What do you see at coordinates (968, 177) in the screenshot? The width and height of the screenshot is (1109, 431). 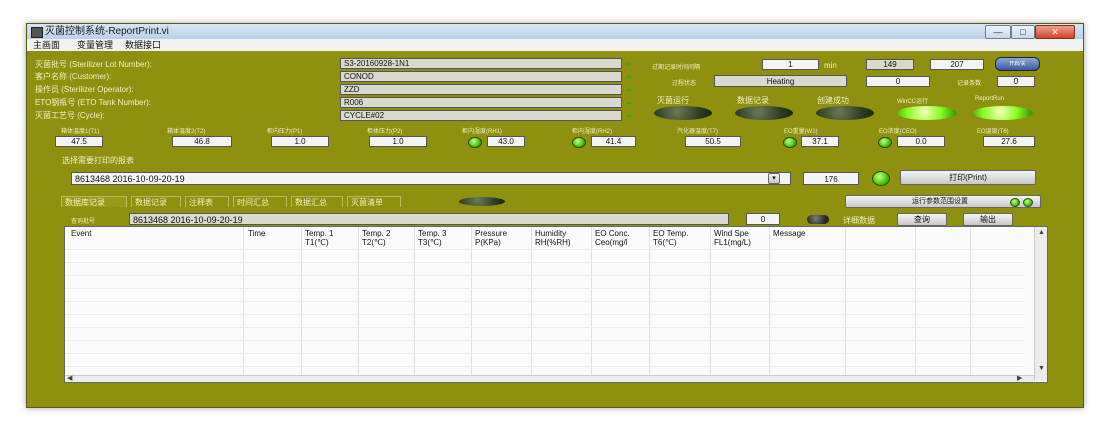 I see `print-button: 打印(Print)` at bounding box center [968, 177].